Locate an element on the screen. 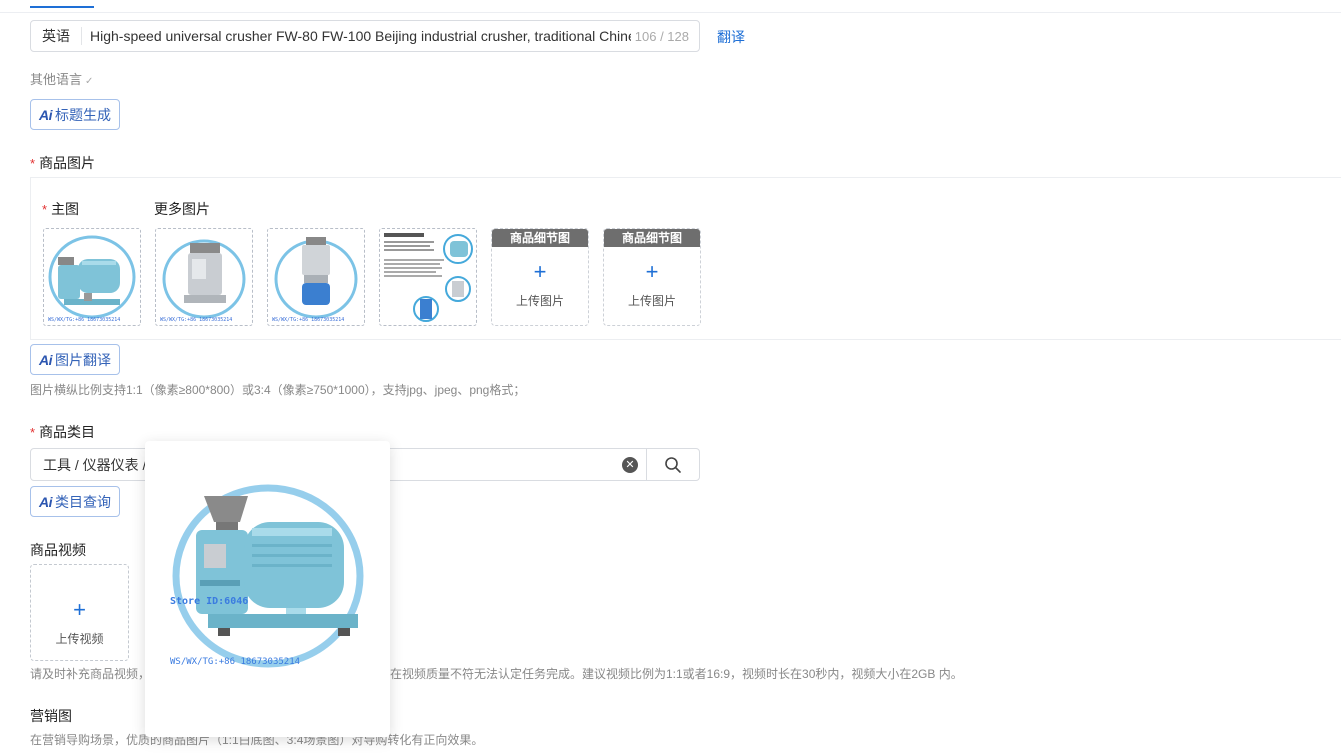 The width and height of the screenshot is (1341, 754). upload-video-label: 上传视频 is located at coordinates (79, 639).